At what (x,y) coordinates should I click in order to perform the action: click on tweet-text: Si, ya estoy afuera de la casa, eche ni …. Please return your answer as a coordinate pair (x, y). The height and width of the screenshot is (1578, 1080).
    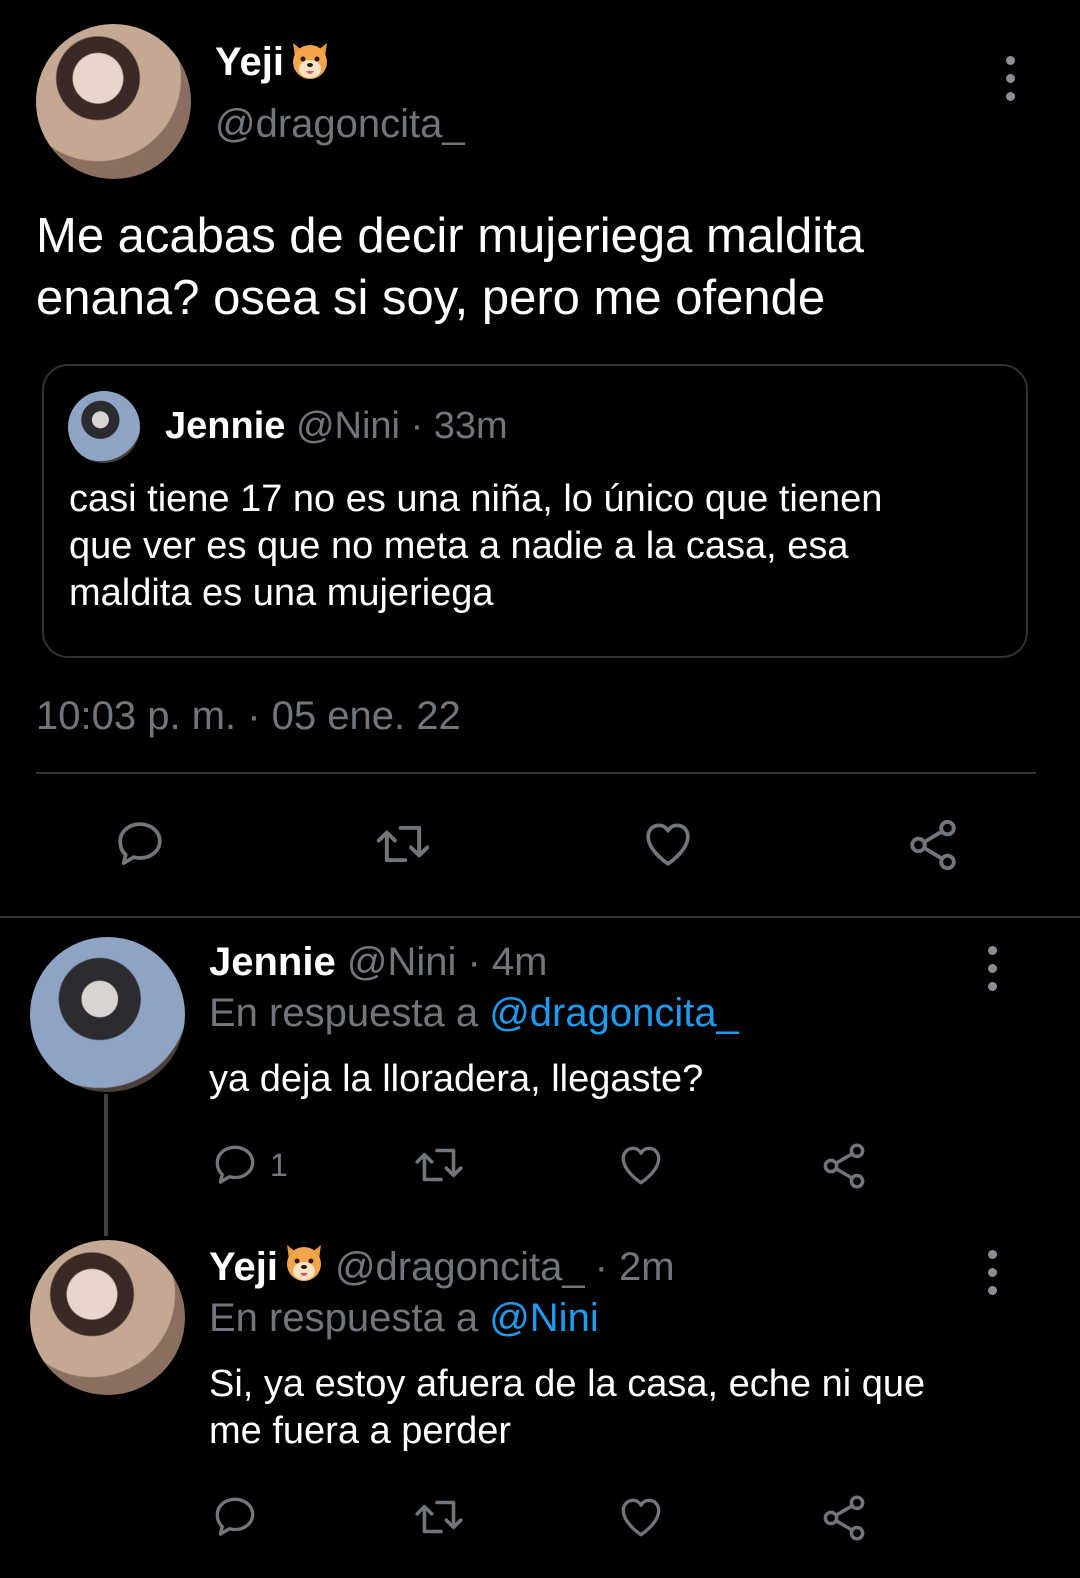
    Looking at the image, I should click on (567, 1408).